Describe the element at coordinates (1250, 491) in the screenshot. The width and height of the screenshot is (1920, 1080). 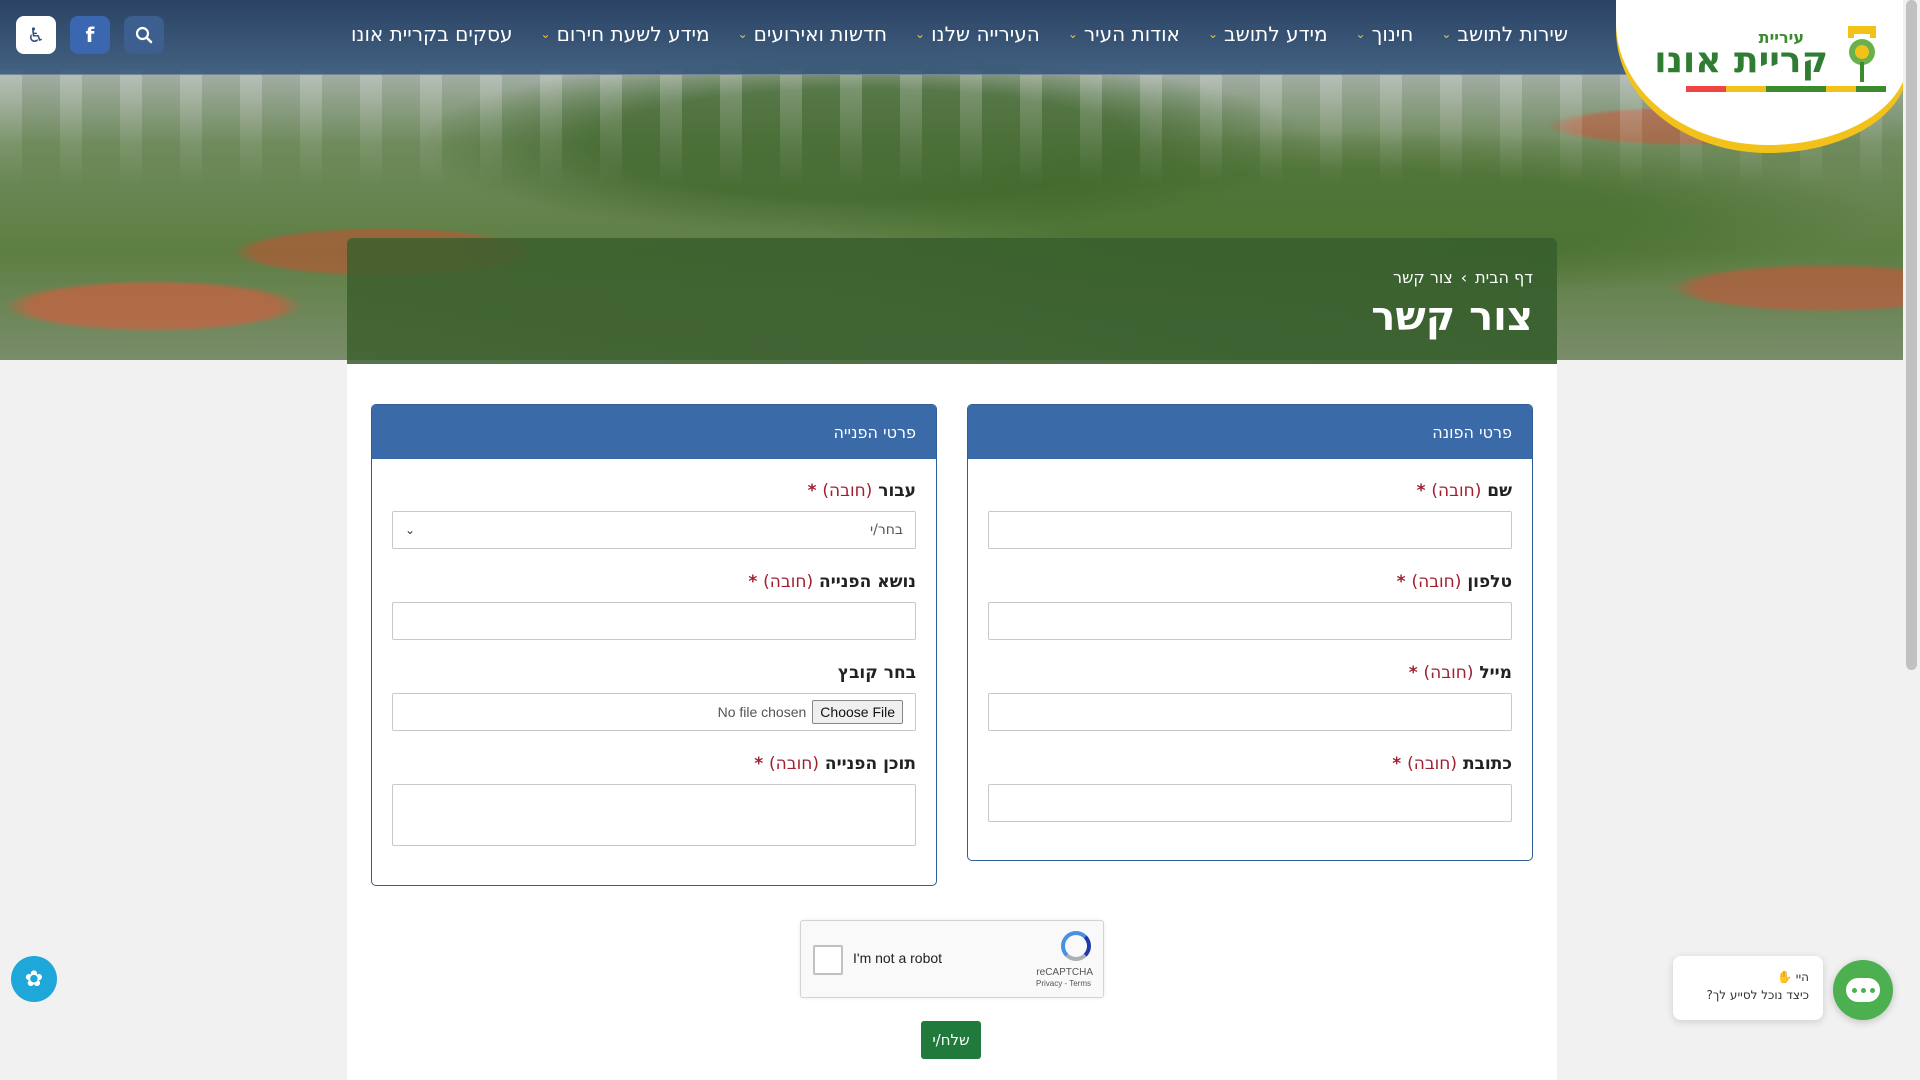
I see `name-label: שם (חובה) *` at that location.